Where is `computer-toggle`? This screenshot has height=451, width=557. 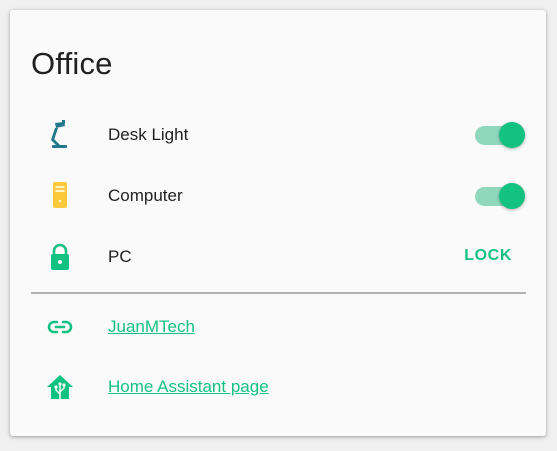 computer-toggle is located at coordinates (500, 196).